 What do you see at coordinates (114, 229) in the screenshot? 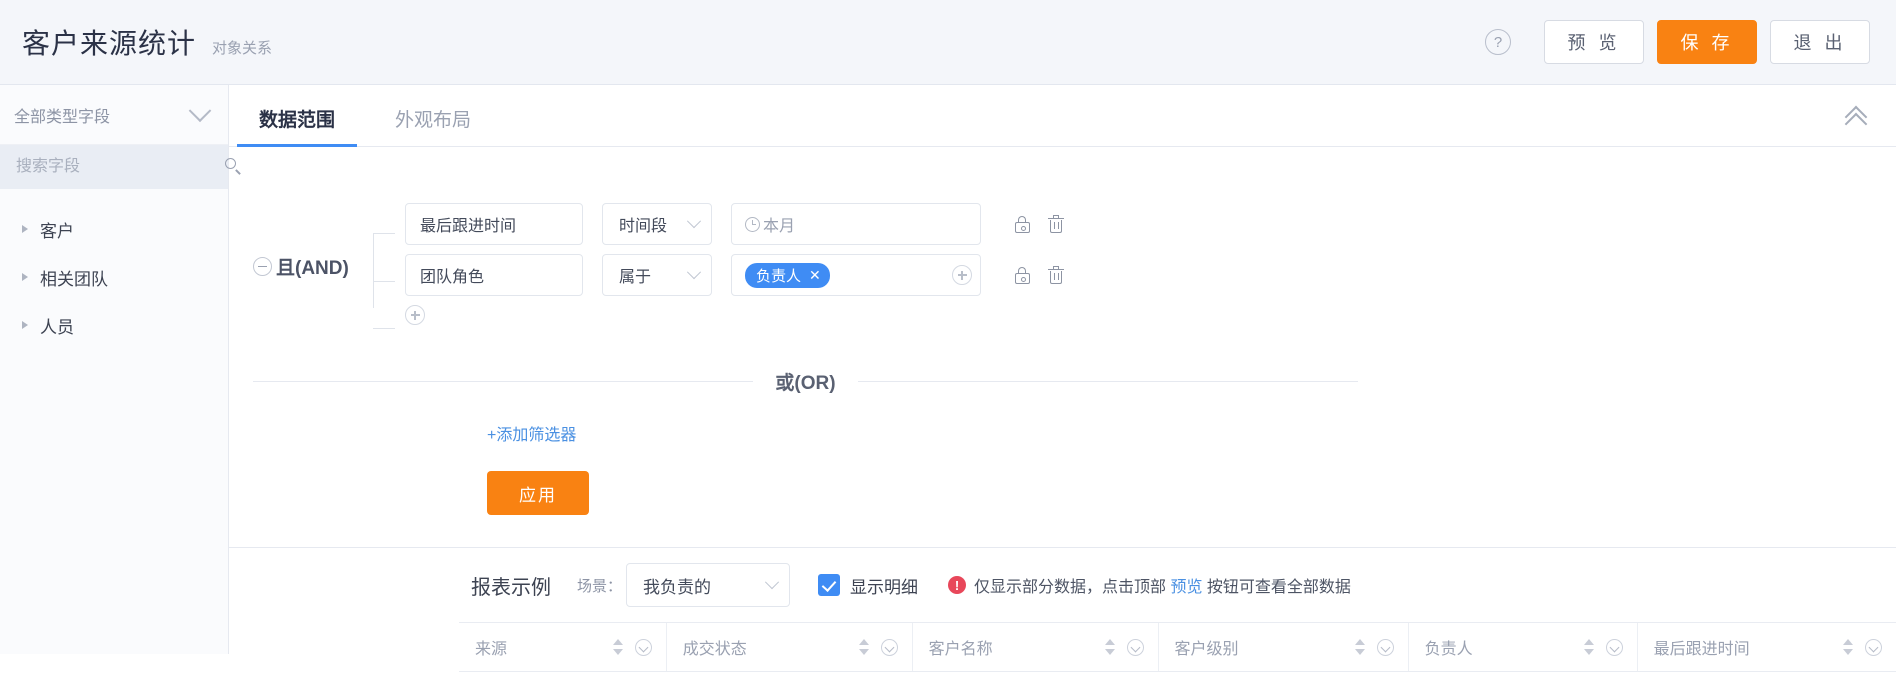
I see `sidebar-item-customer: 客户` at bounding box center [114, 229].